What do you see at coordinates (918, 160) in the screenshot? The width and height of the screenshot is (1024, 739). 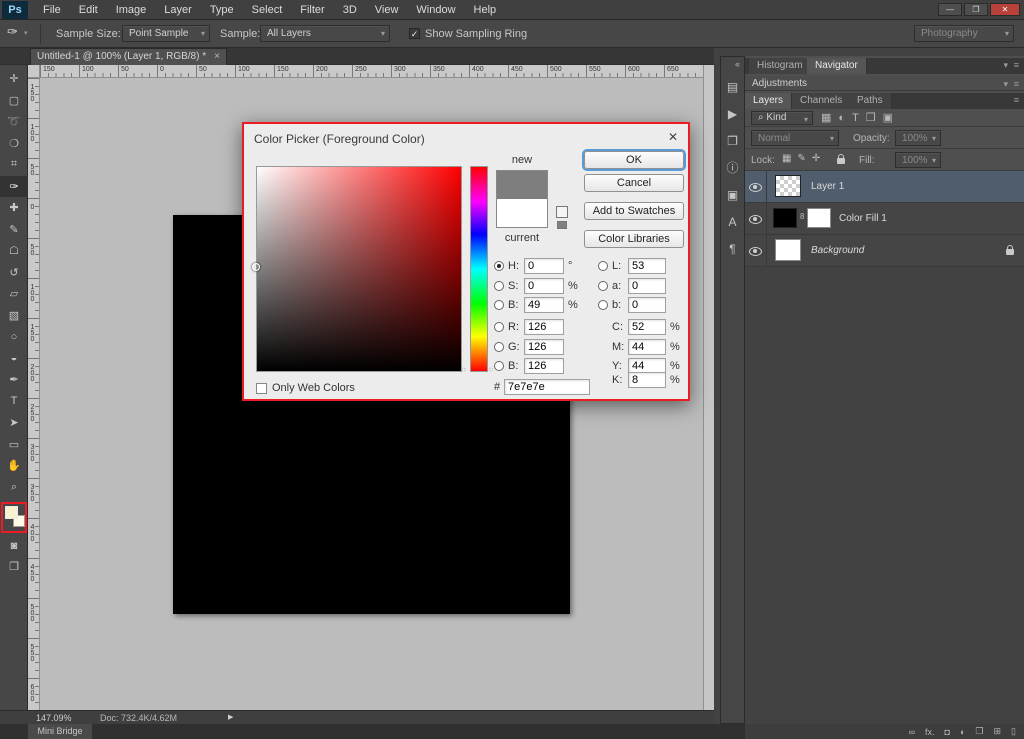 I see `fill-dropdown: 100%` at bounding box center [918, 160].